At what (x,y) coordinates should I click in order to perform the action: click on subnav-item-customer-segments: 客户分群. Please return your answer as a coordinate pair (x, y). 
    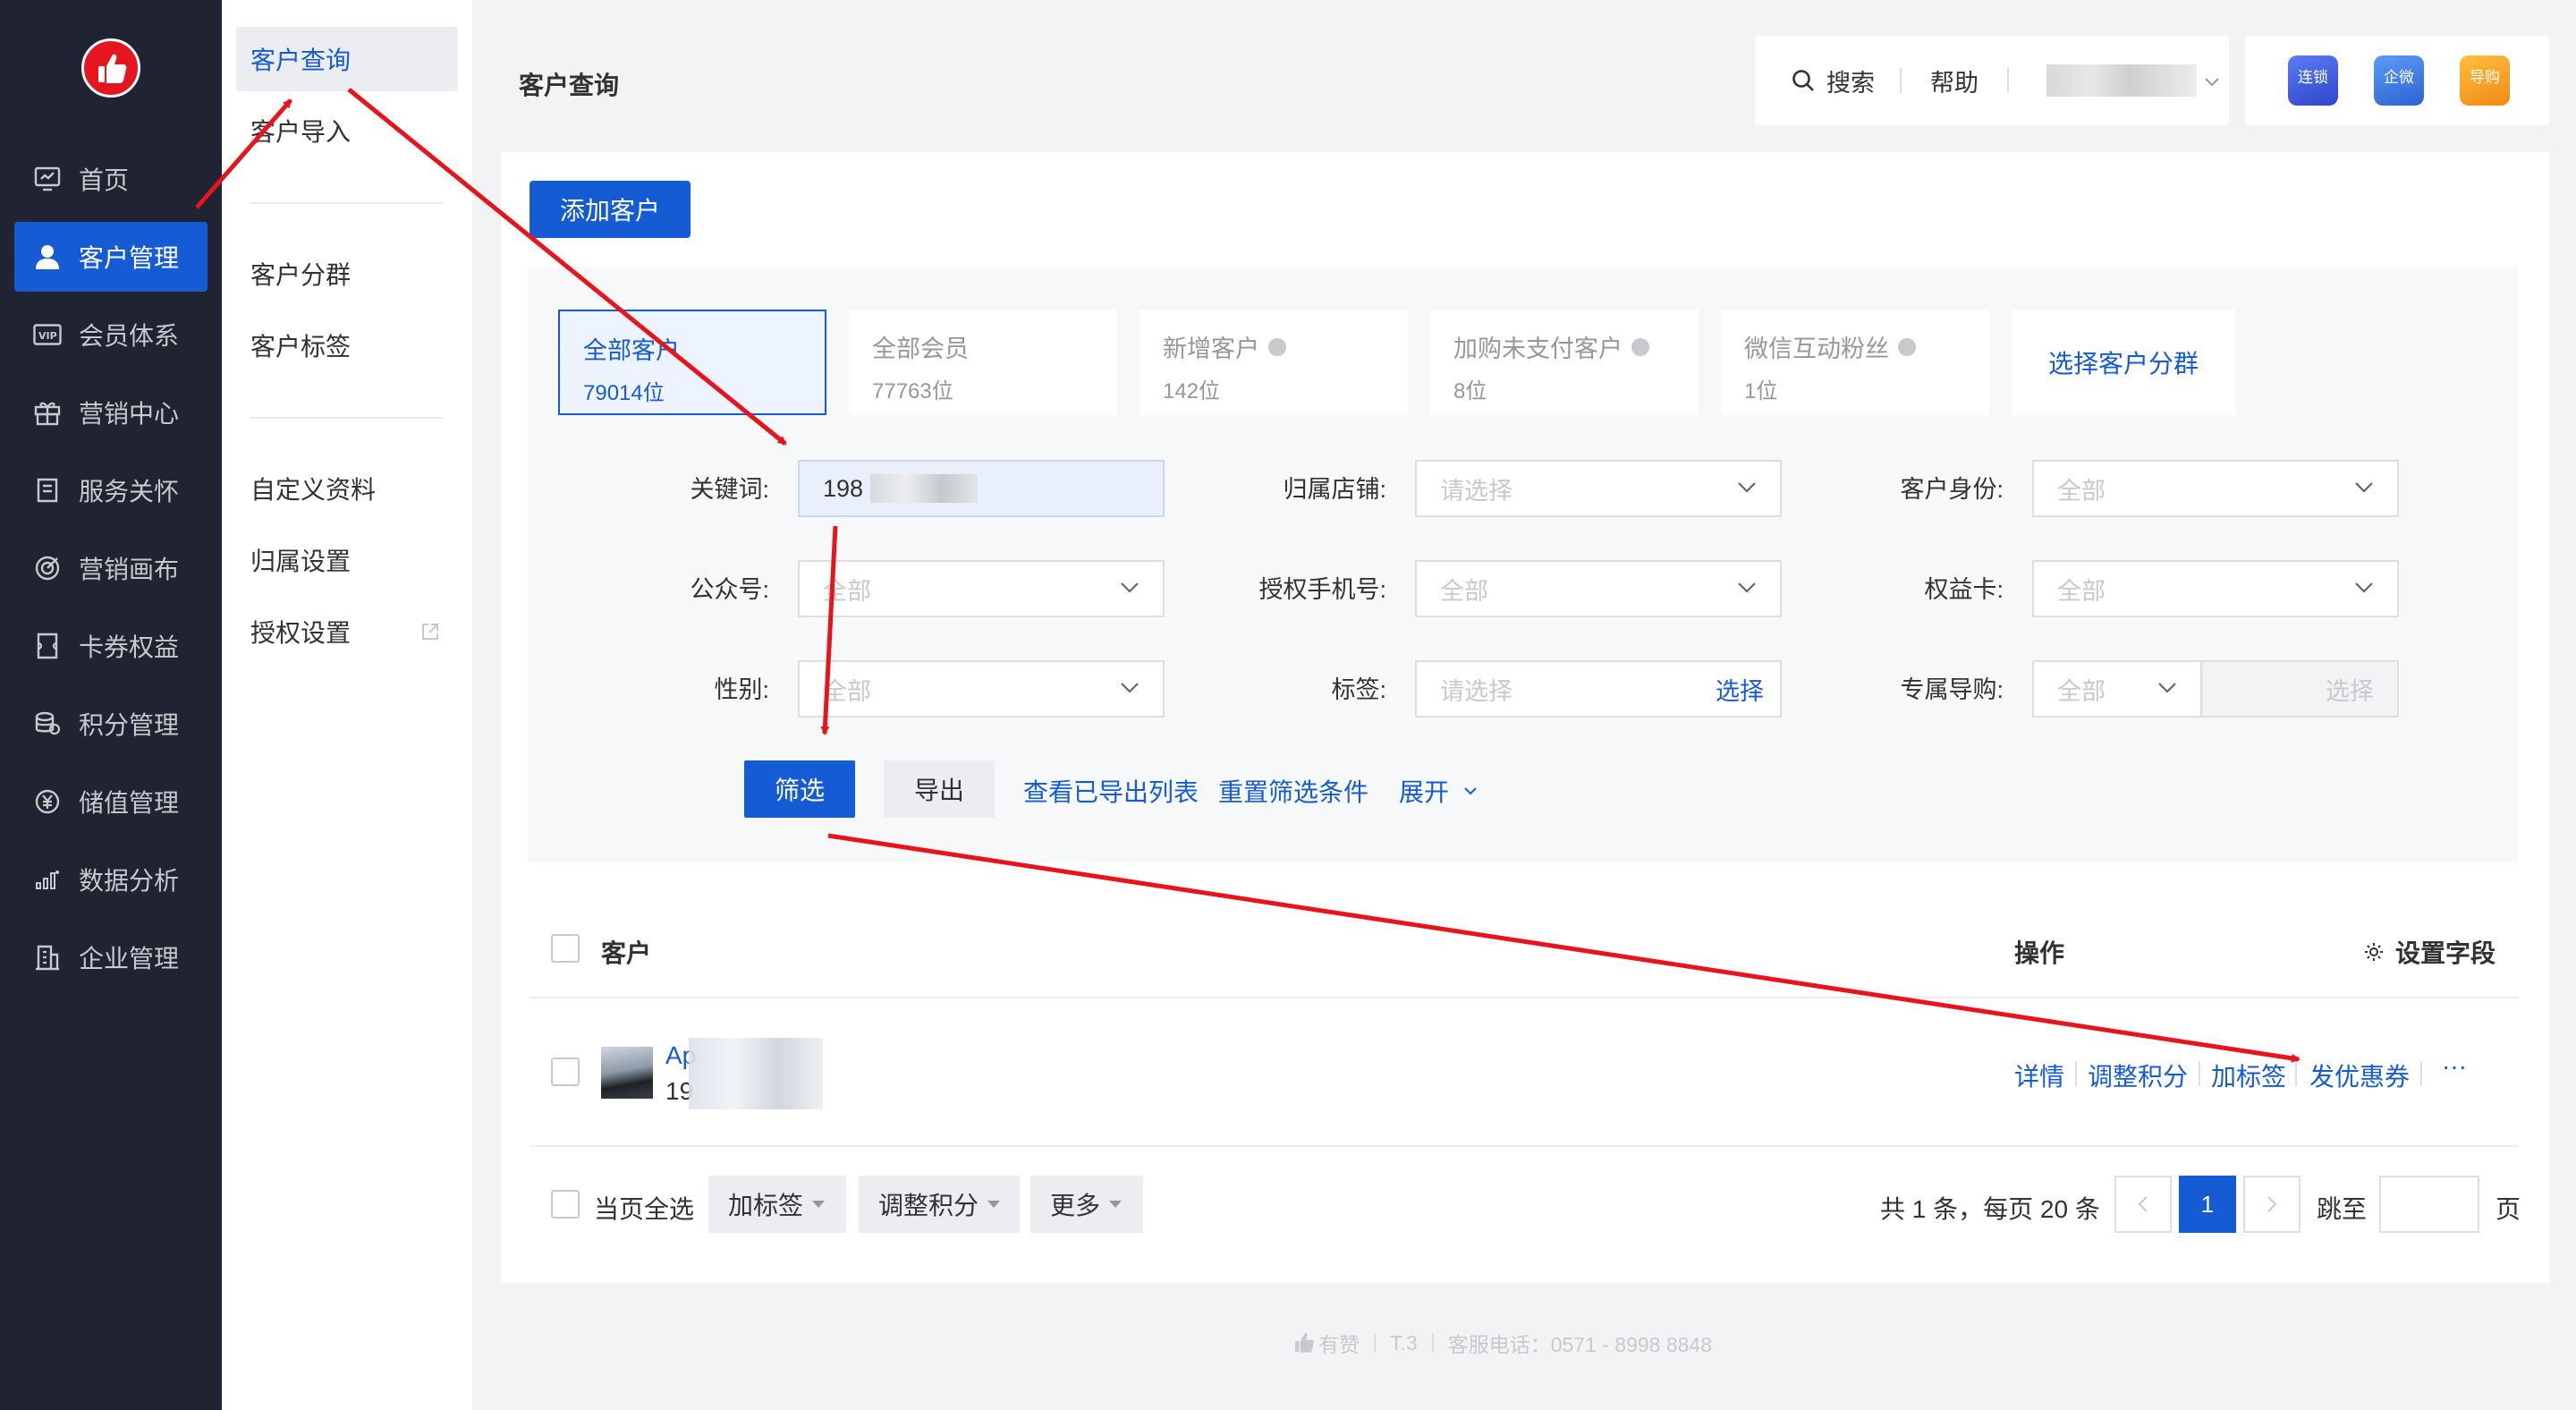
    Looking at the image, I should click on (347, 274).